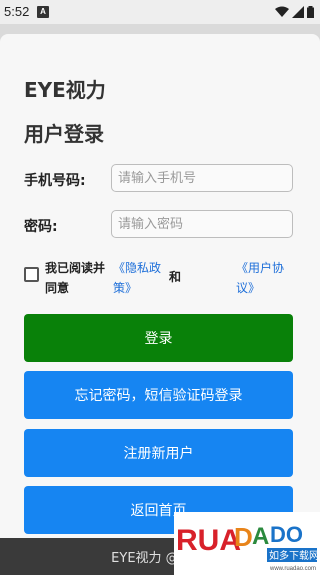 This screenshot has width=320, height=575. I want to click on status-bar: 5:52 A, so click(160, 12).